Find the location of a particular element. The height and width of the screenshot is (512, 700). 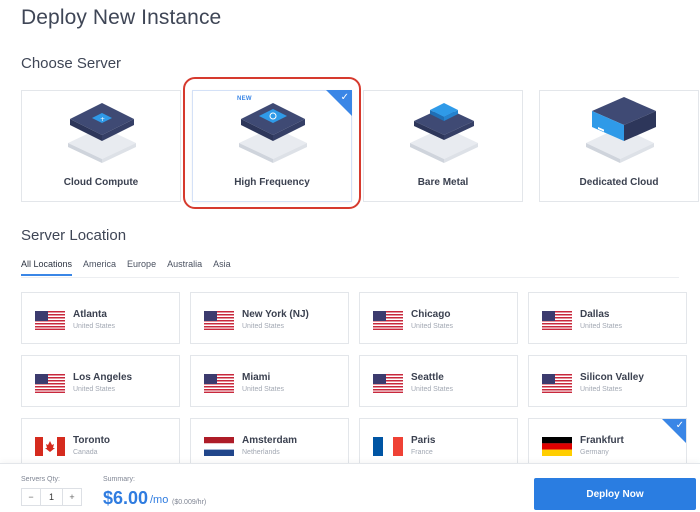

qty-increment-button: + is located at coordinates (72, 497).